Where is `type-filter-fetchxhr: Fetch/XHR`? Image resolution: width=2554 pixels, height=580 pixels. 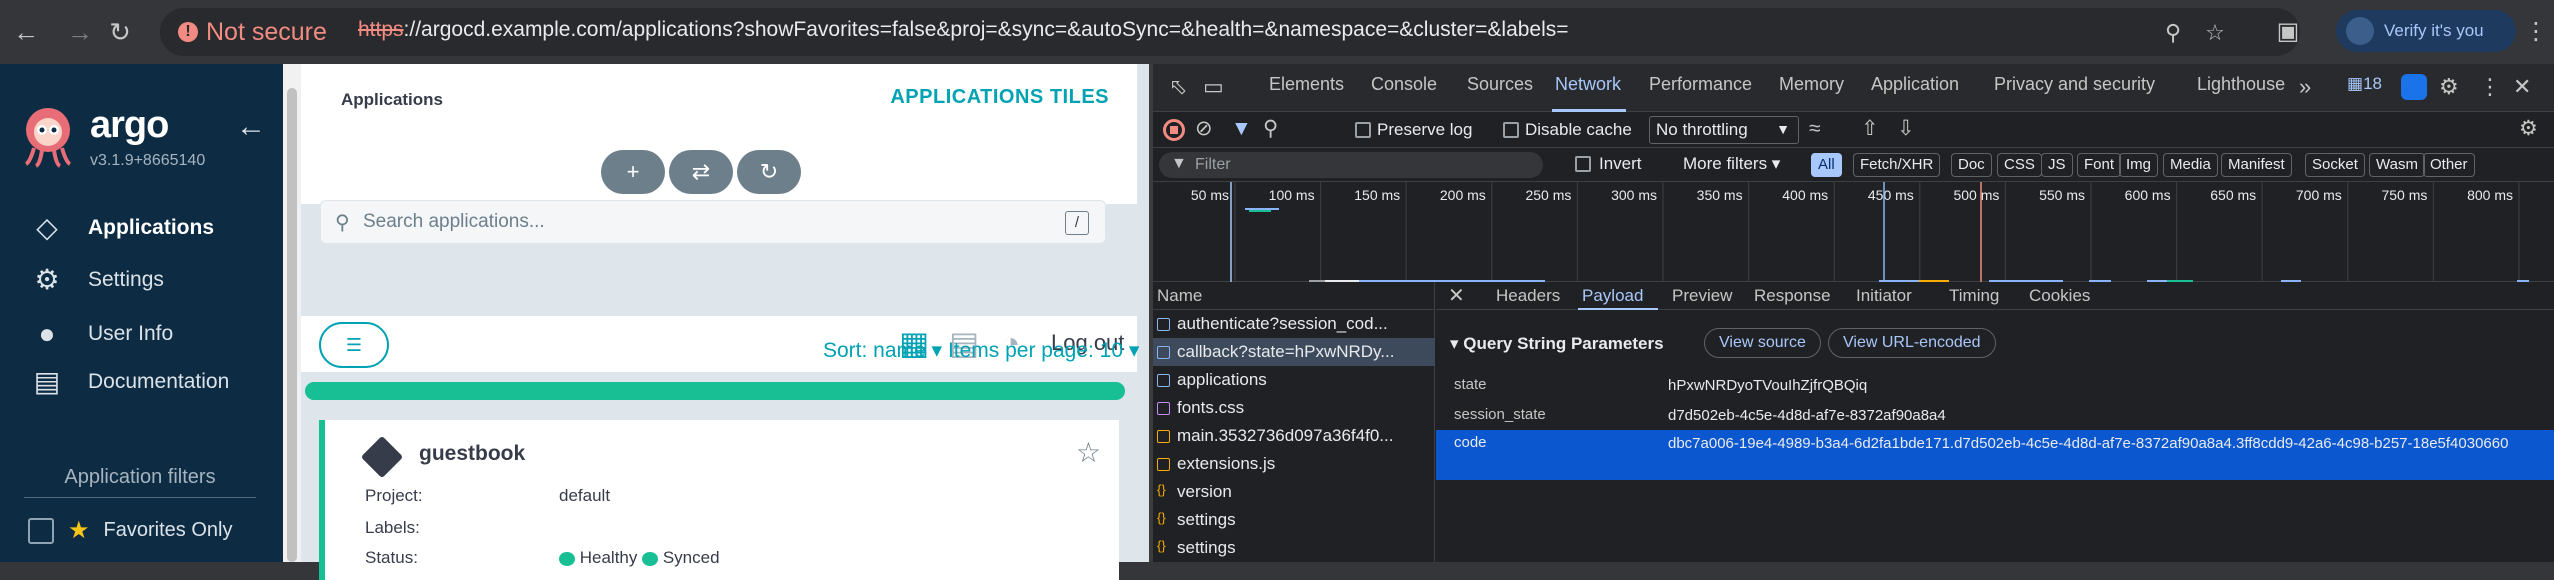
type-filter-fetchxhr: Fetch/XHR is located at coordinates (1897, 165).